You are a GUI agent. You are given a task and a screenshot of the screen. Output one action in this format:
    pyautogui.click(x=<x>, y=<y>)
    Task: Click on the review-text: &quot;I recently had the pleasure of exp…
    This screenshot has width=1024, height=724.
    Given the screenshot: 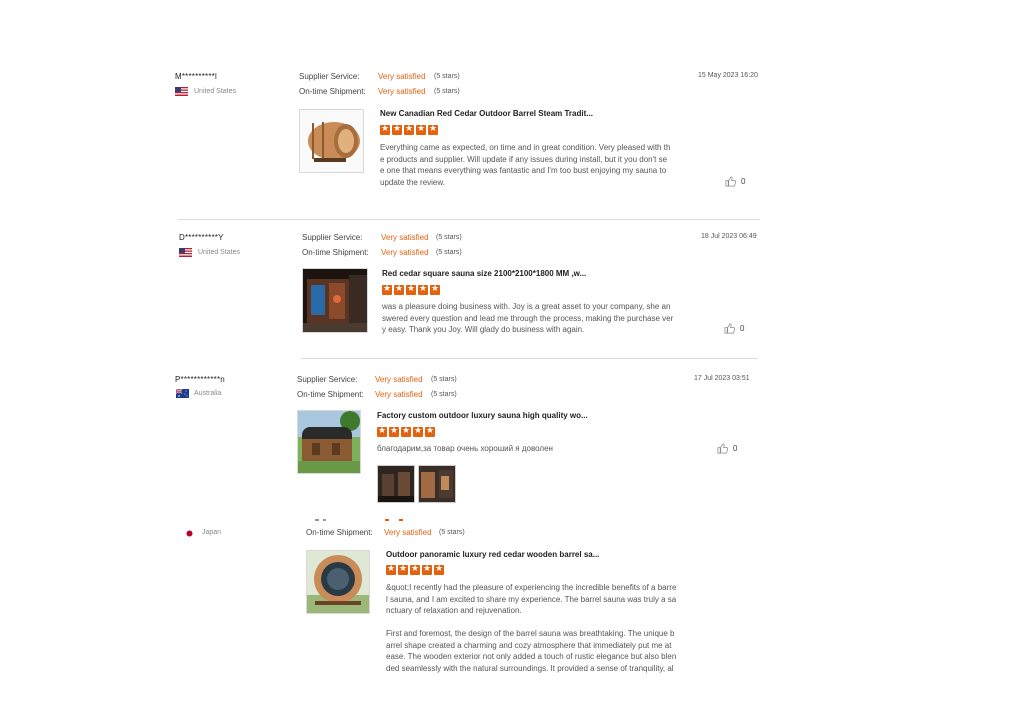 What is the action you would take?
    pyautogui.click(x=531, y=628)
    